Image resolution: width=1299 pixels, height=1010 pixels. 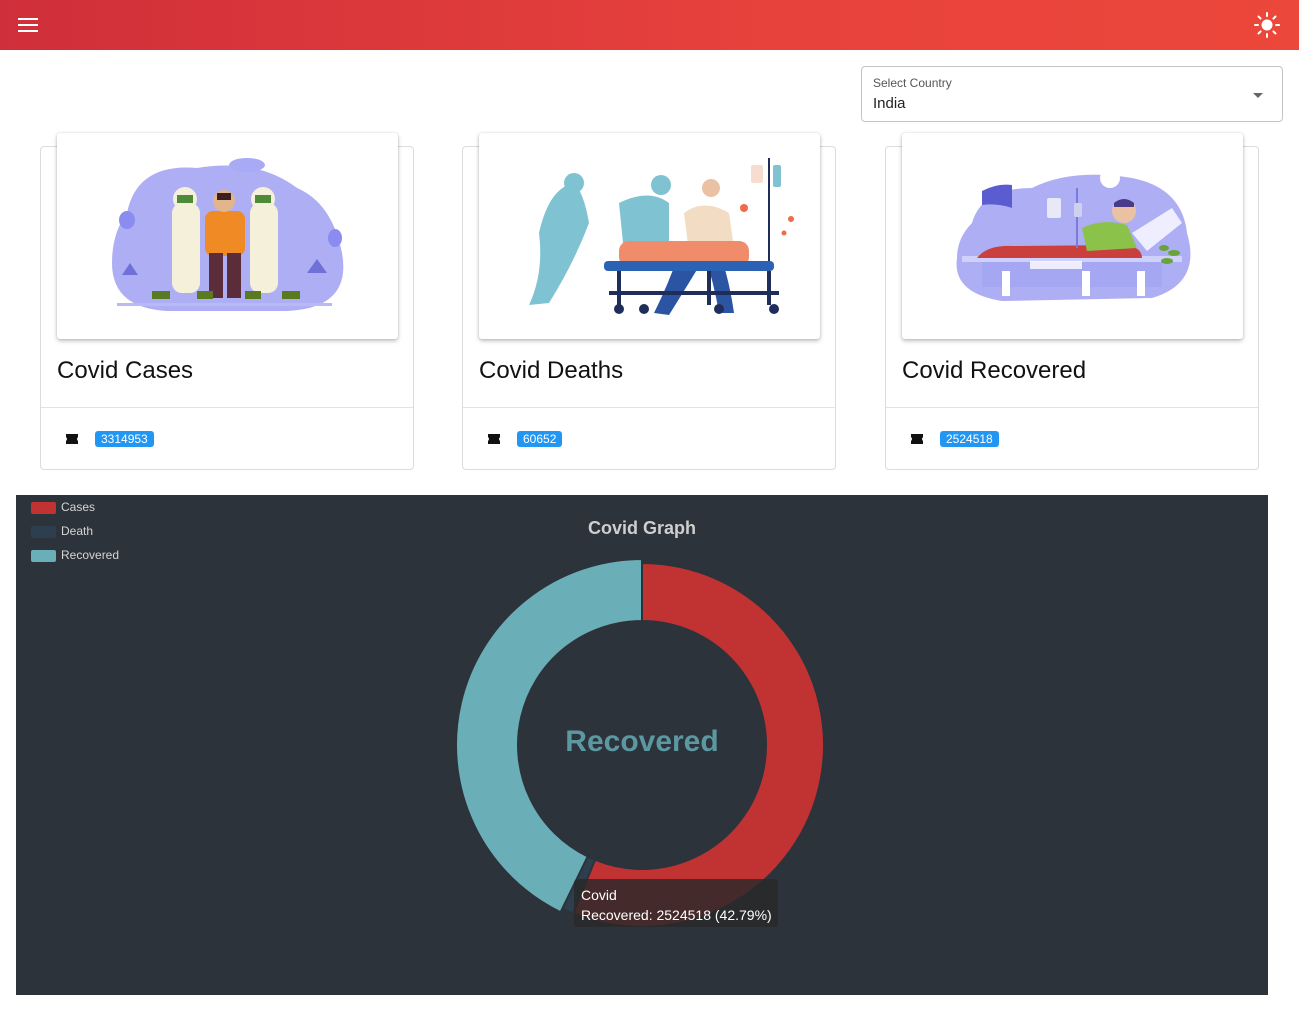 What do you see at coordinates (676, 903) in the screenshot?
I see `chart-tooltip: Covid Recovered: 2524518 (42.79%)` at bounding box center [676, 903].